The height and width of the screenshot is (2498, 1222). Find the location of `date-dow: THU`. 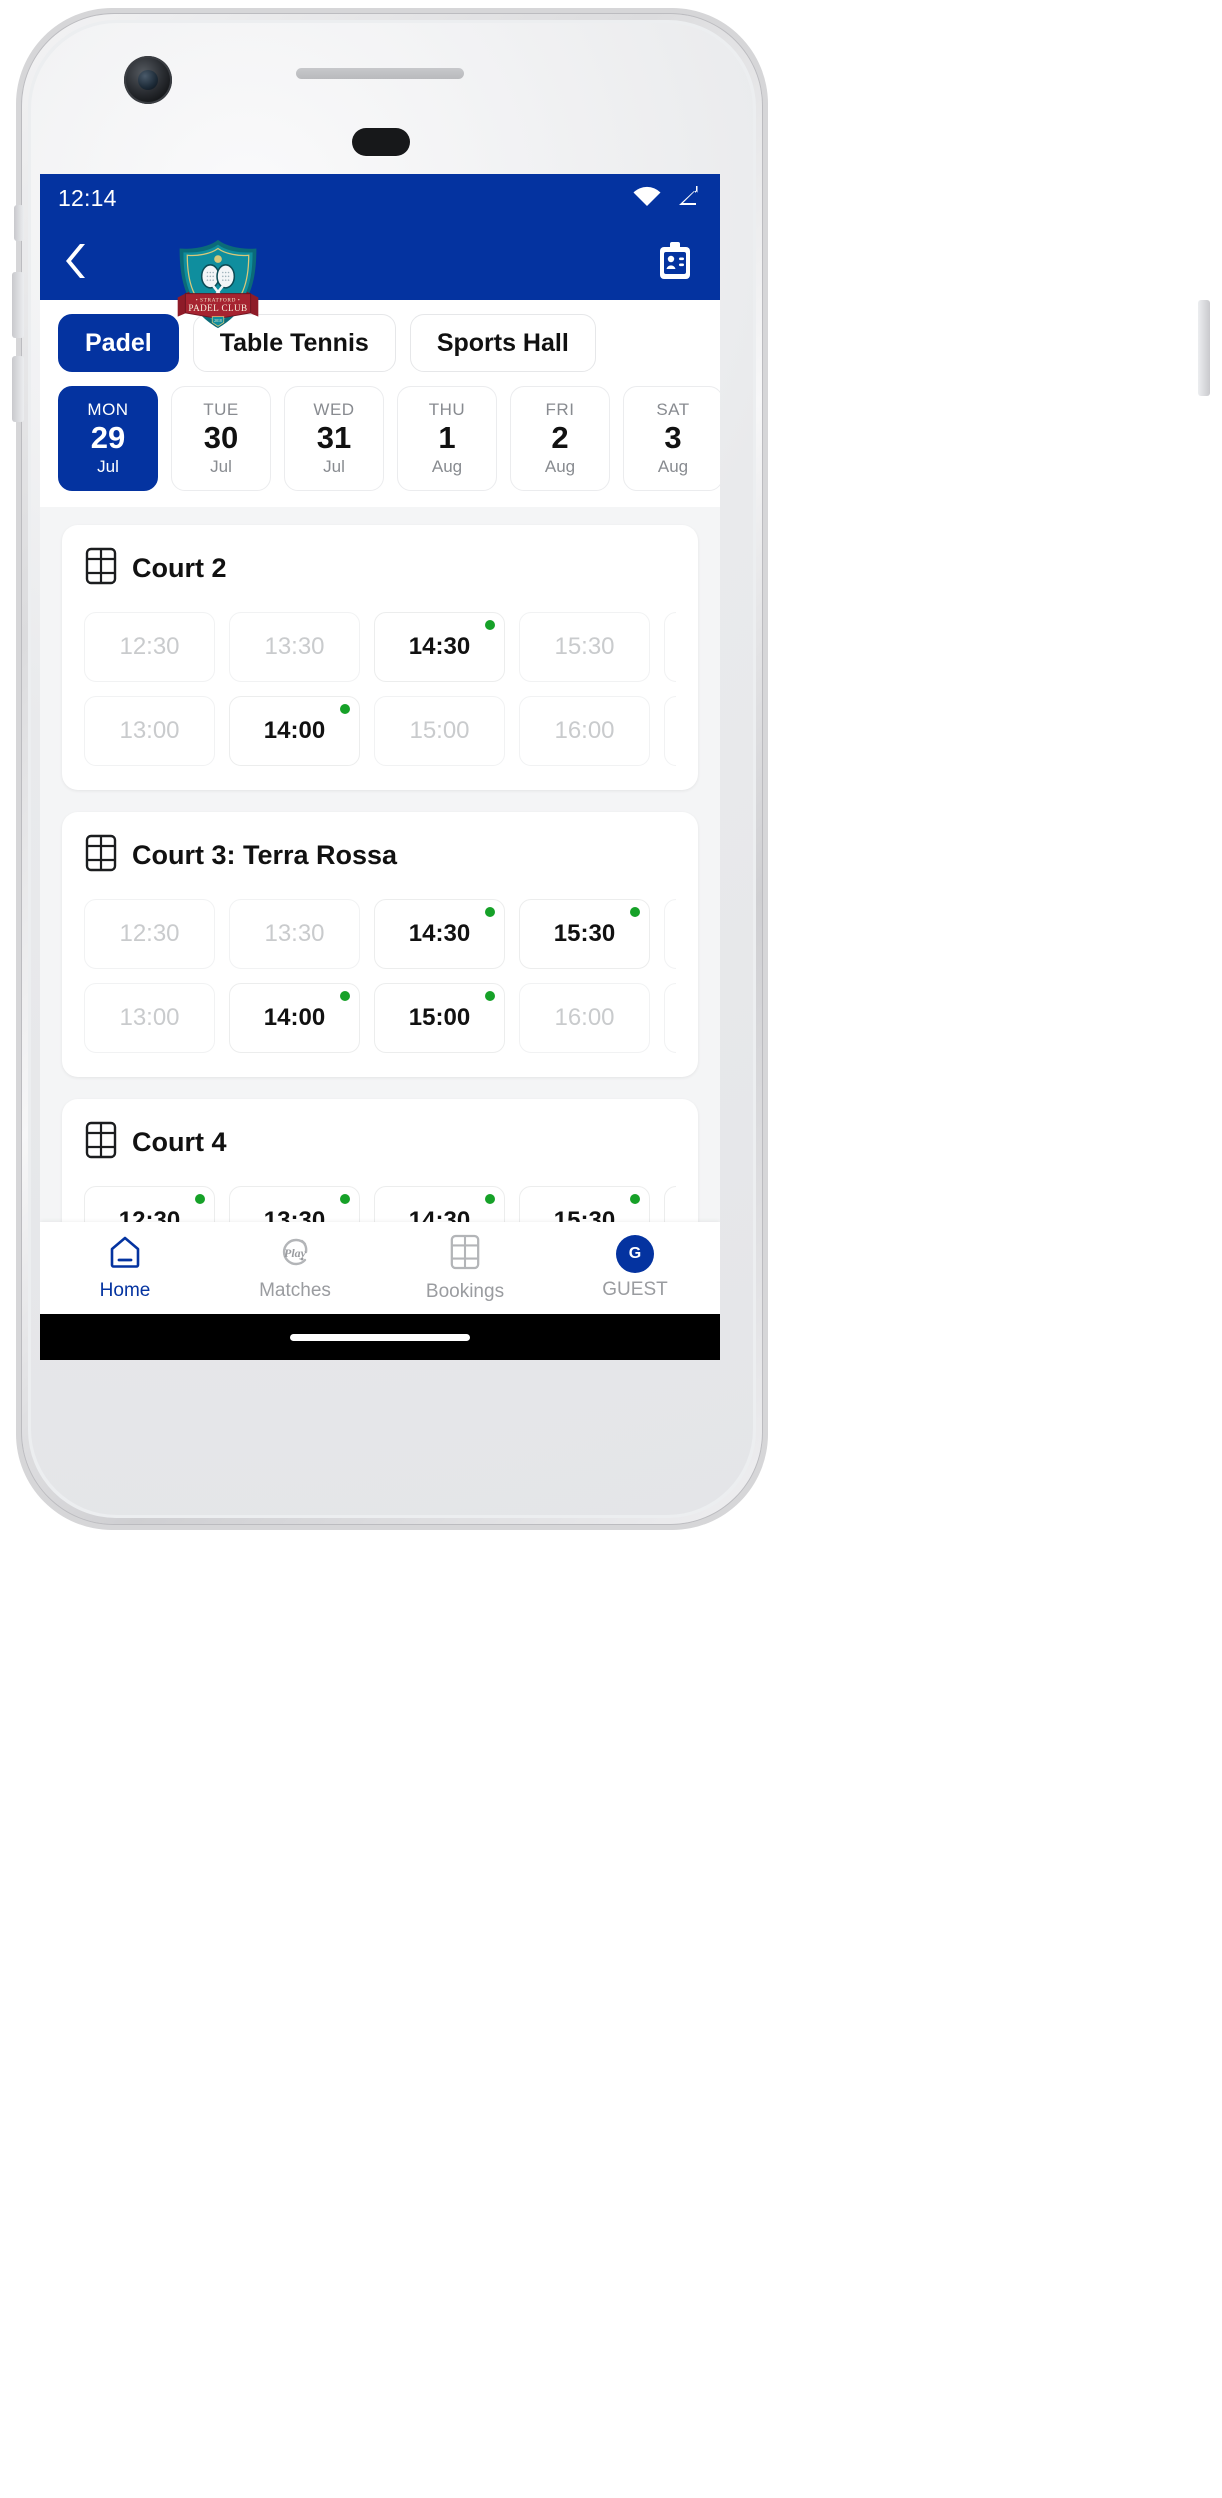

date-dow: THU is located at coordinates (447, 410).